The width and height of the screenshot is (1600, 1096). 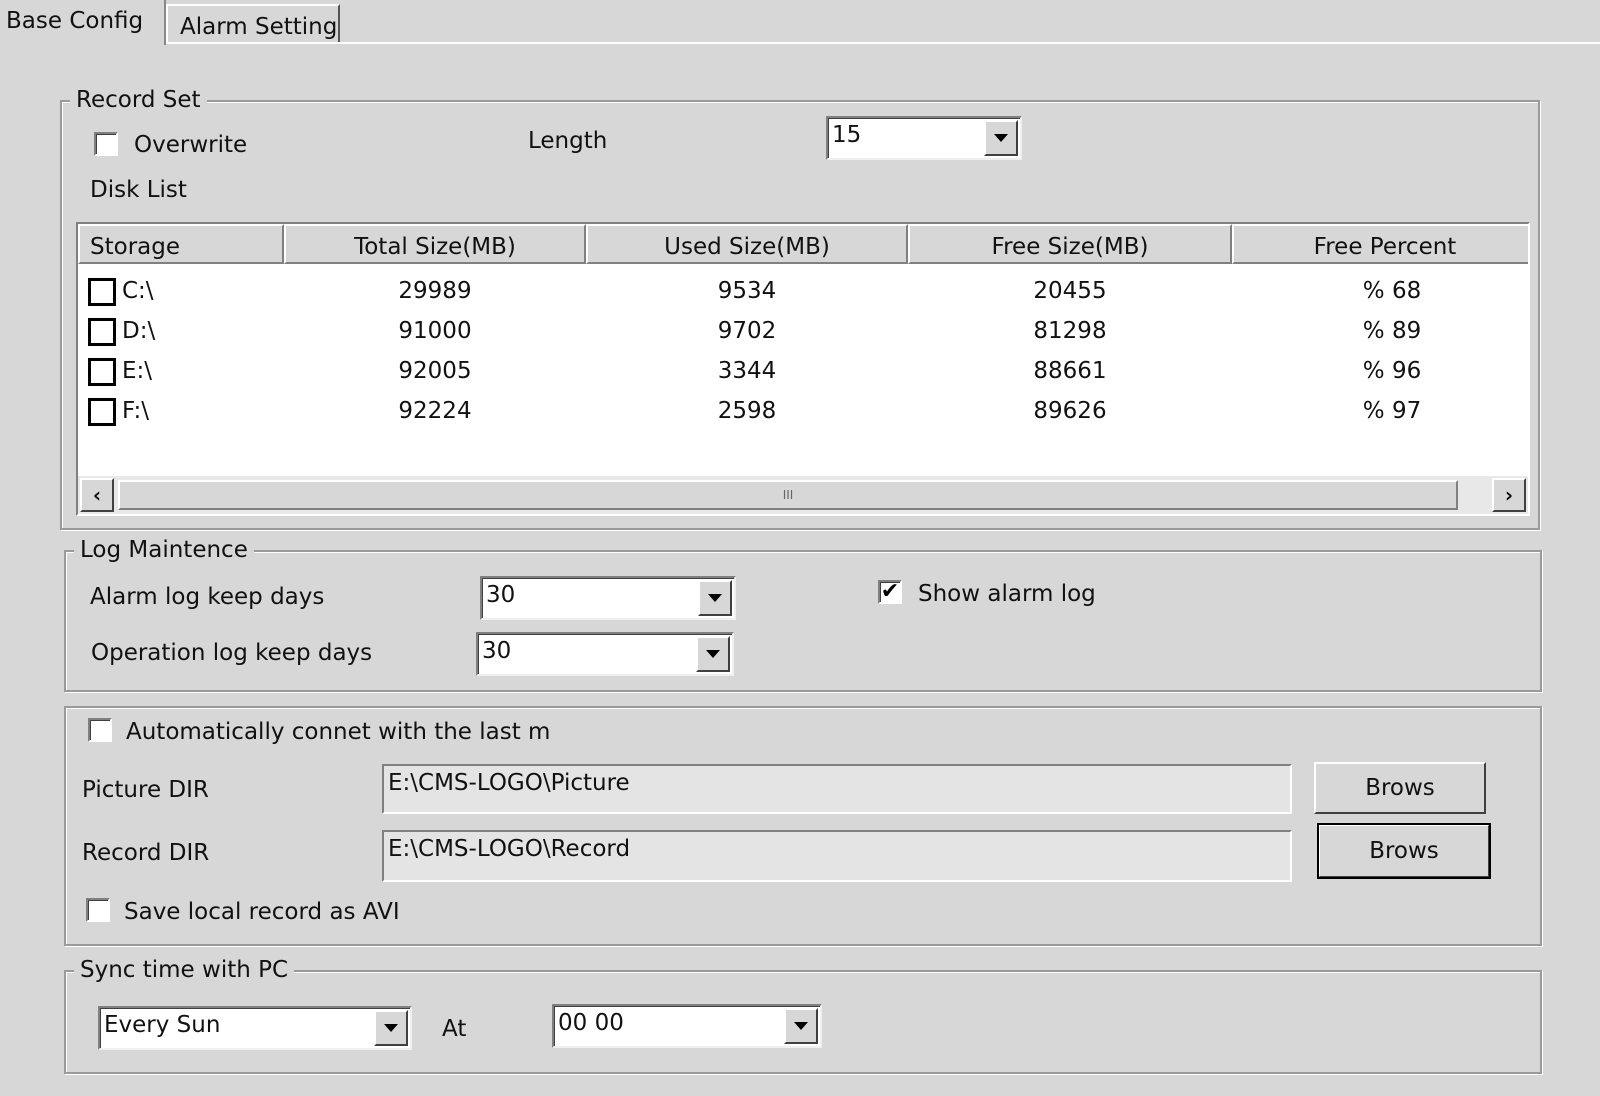 What do you see at coordinates (1070, 331) in the screenshot?
I see `free-size-cell: 81298` at bounding box center [1070, 331].